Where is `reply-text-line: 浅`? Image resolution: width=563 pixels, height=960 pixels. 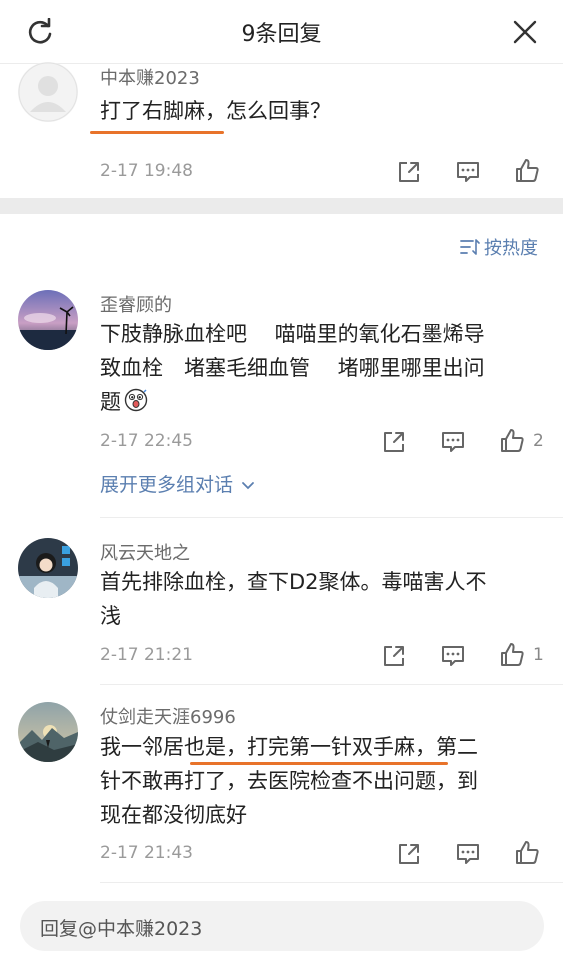 reply-text-line: 浅 is located at coordinates (110, 616).